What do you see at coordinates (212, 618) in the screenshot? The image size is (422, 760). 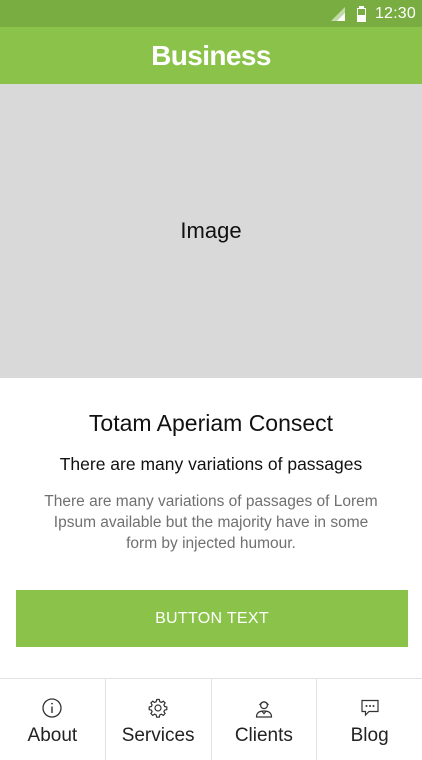 I see `primary-action-button: BUTTON TEXT` at bounding box center [212, 618].